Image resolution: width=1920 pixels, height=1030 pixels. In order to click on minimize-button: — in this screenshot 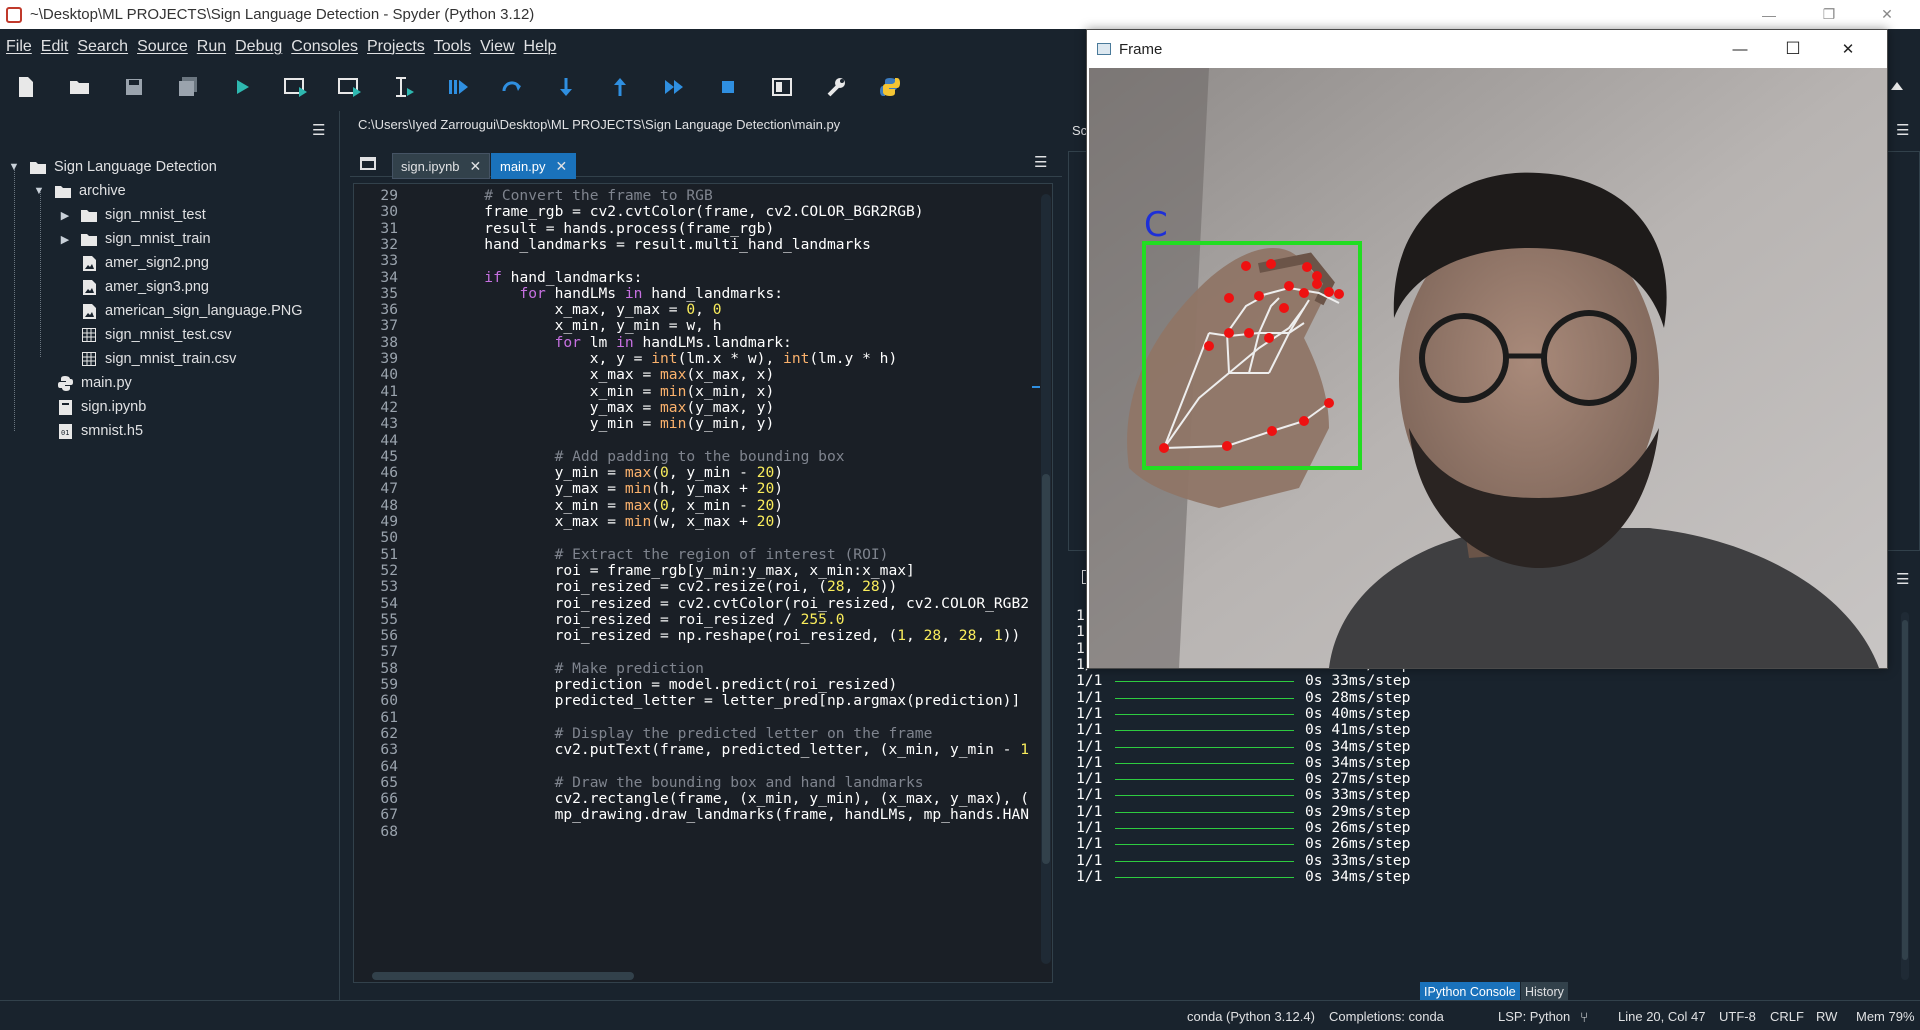, I will do `click(1769, 14)`.